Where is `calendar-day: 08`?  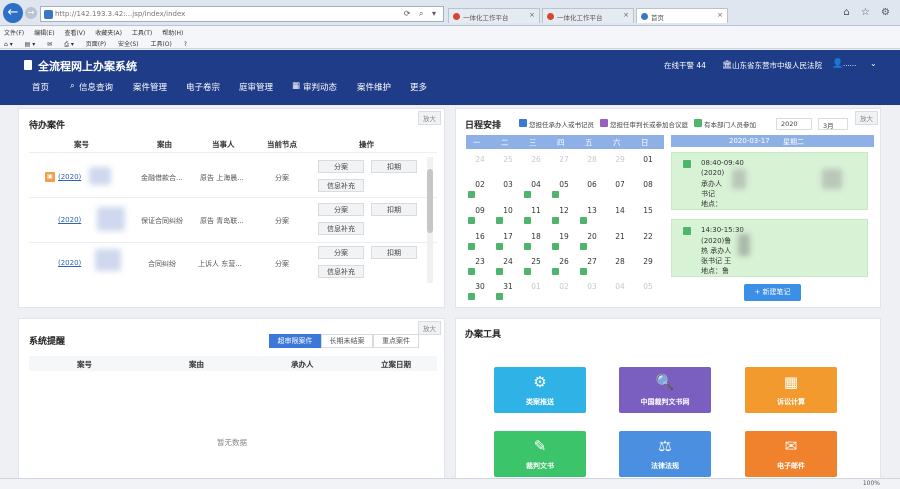
calendar-day: 08 is located at coordinates (648, 184).